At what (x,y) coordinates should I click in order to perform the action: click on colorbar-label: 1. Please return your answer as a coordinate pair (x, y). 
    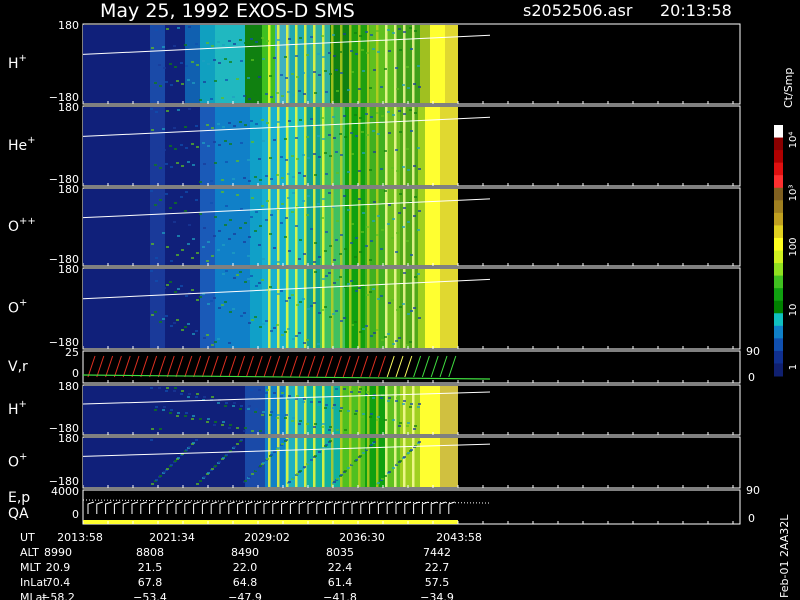
    Looking at the image, I should click on (793, 367).